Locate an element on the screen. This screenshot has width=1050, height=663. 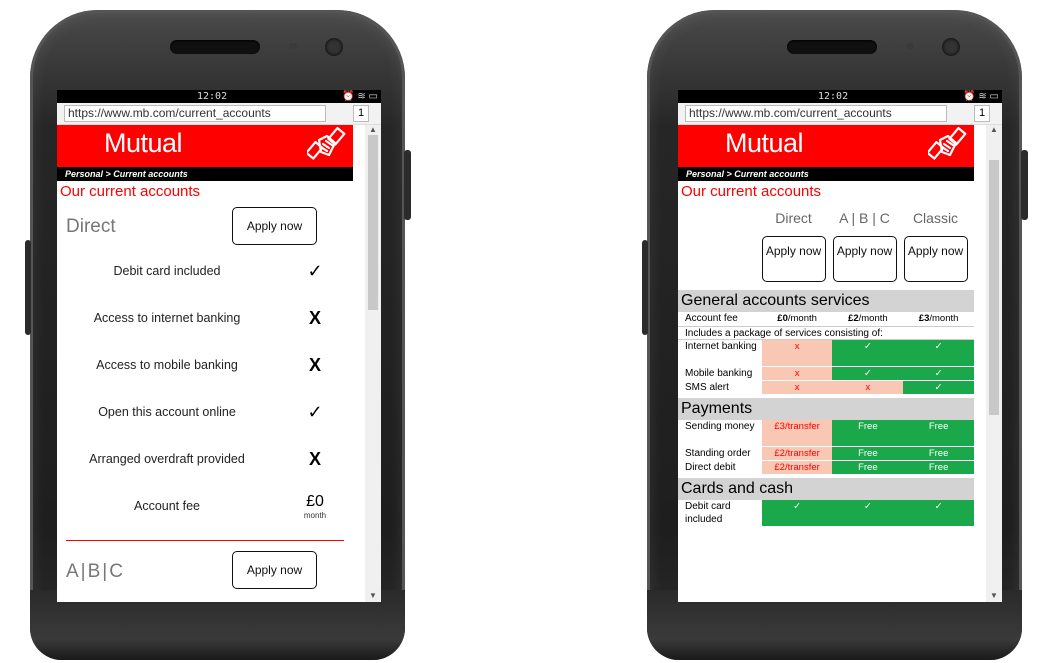
fee-value: £0 month is located at coordinates (315, 506).